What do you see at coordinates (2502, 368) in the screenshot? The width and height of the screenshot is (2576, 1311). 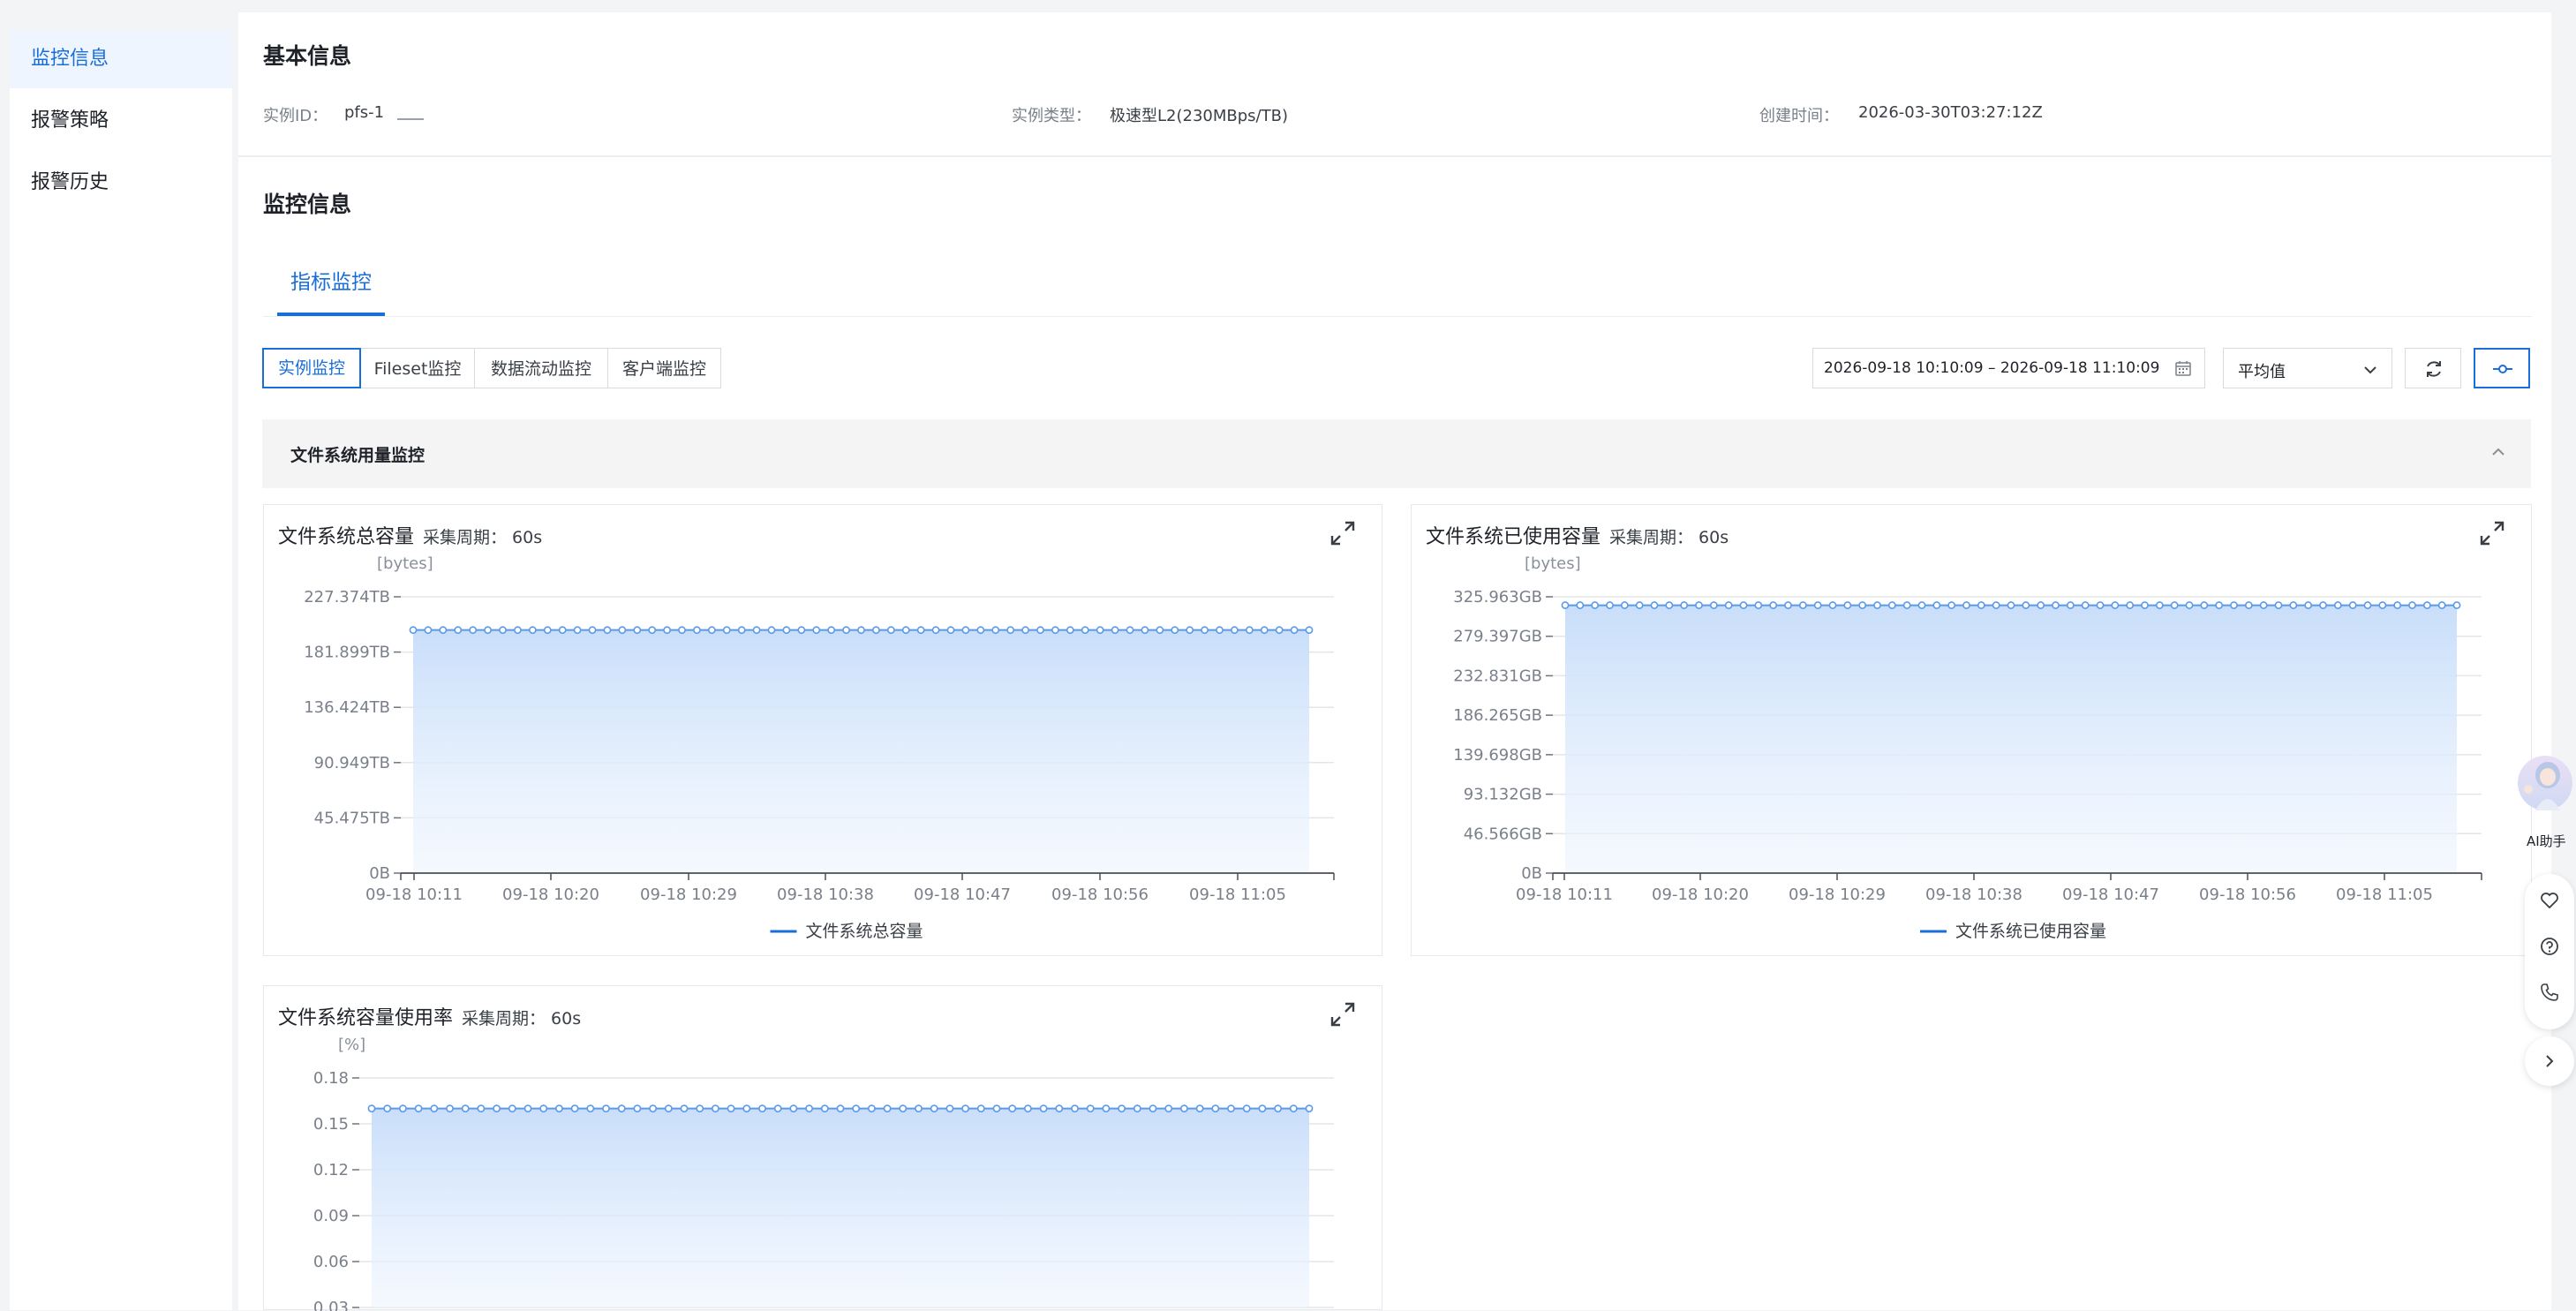 I see `line-style-toggle` at bounding box center [2502, 368].